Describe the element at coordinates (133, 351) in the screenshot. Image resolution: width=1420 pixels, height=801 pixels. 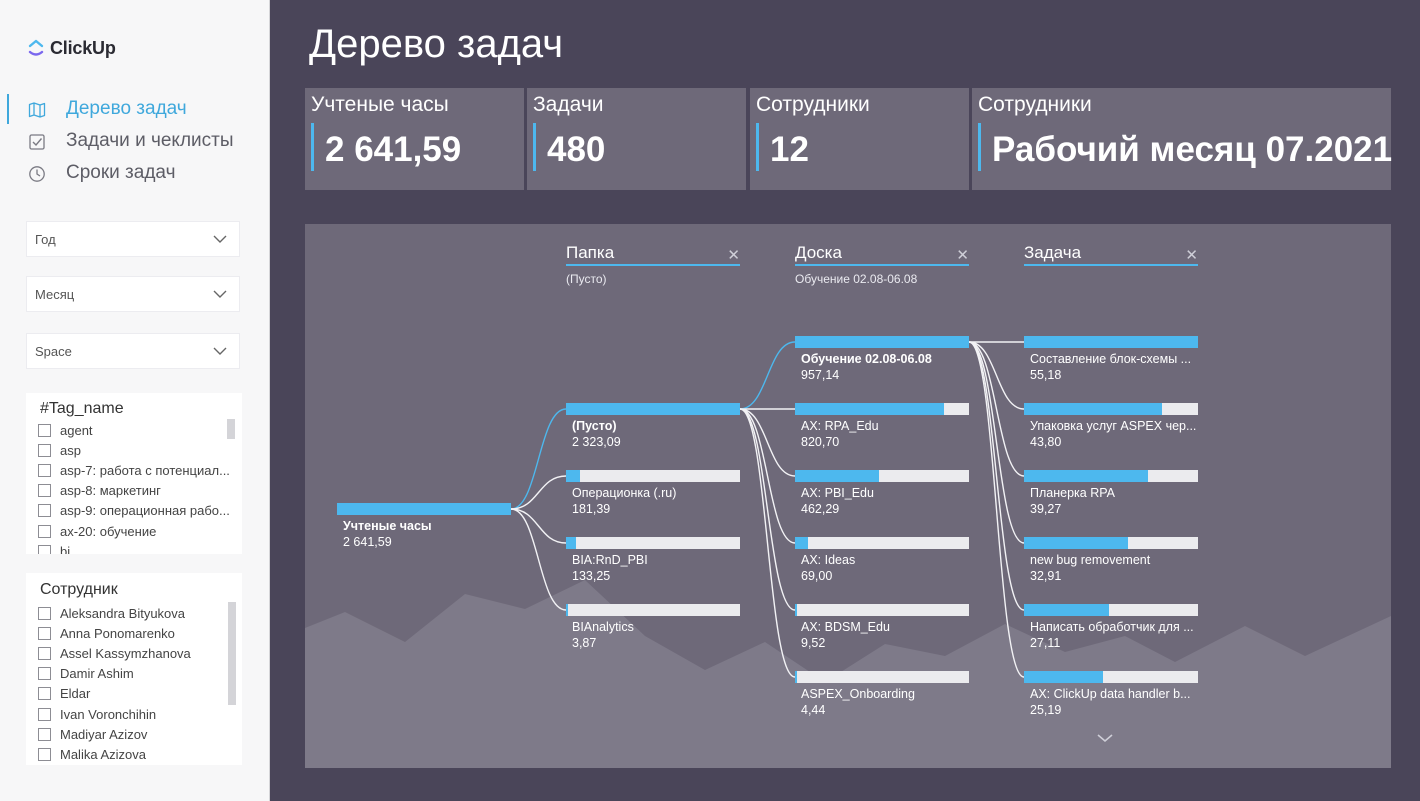
I see `space-filter-dropdown: Space` at that location.